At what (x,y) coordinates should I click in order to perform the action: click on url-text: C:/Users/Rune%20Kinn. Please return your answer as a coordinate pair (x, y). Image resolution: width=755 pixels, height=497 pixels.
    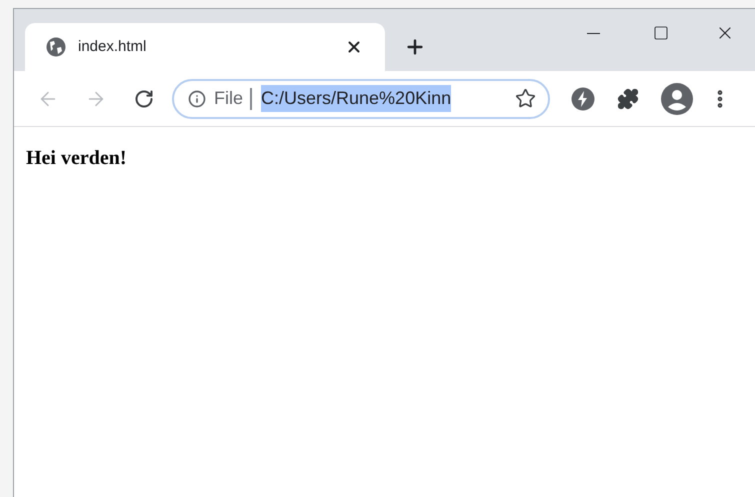
    Looking at the image, I should click on (356, 98).